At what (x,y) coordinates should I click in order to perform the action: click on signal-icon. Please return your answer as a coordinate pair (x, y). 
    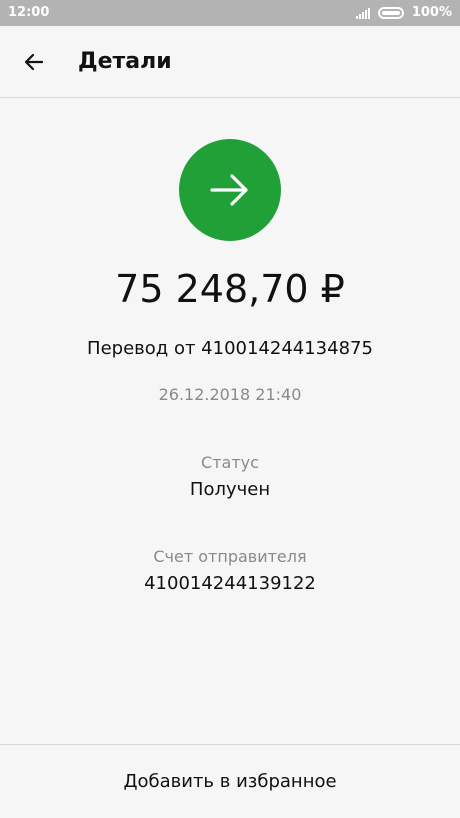
    Looking at the image, I should click on (362, 13).